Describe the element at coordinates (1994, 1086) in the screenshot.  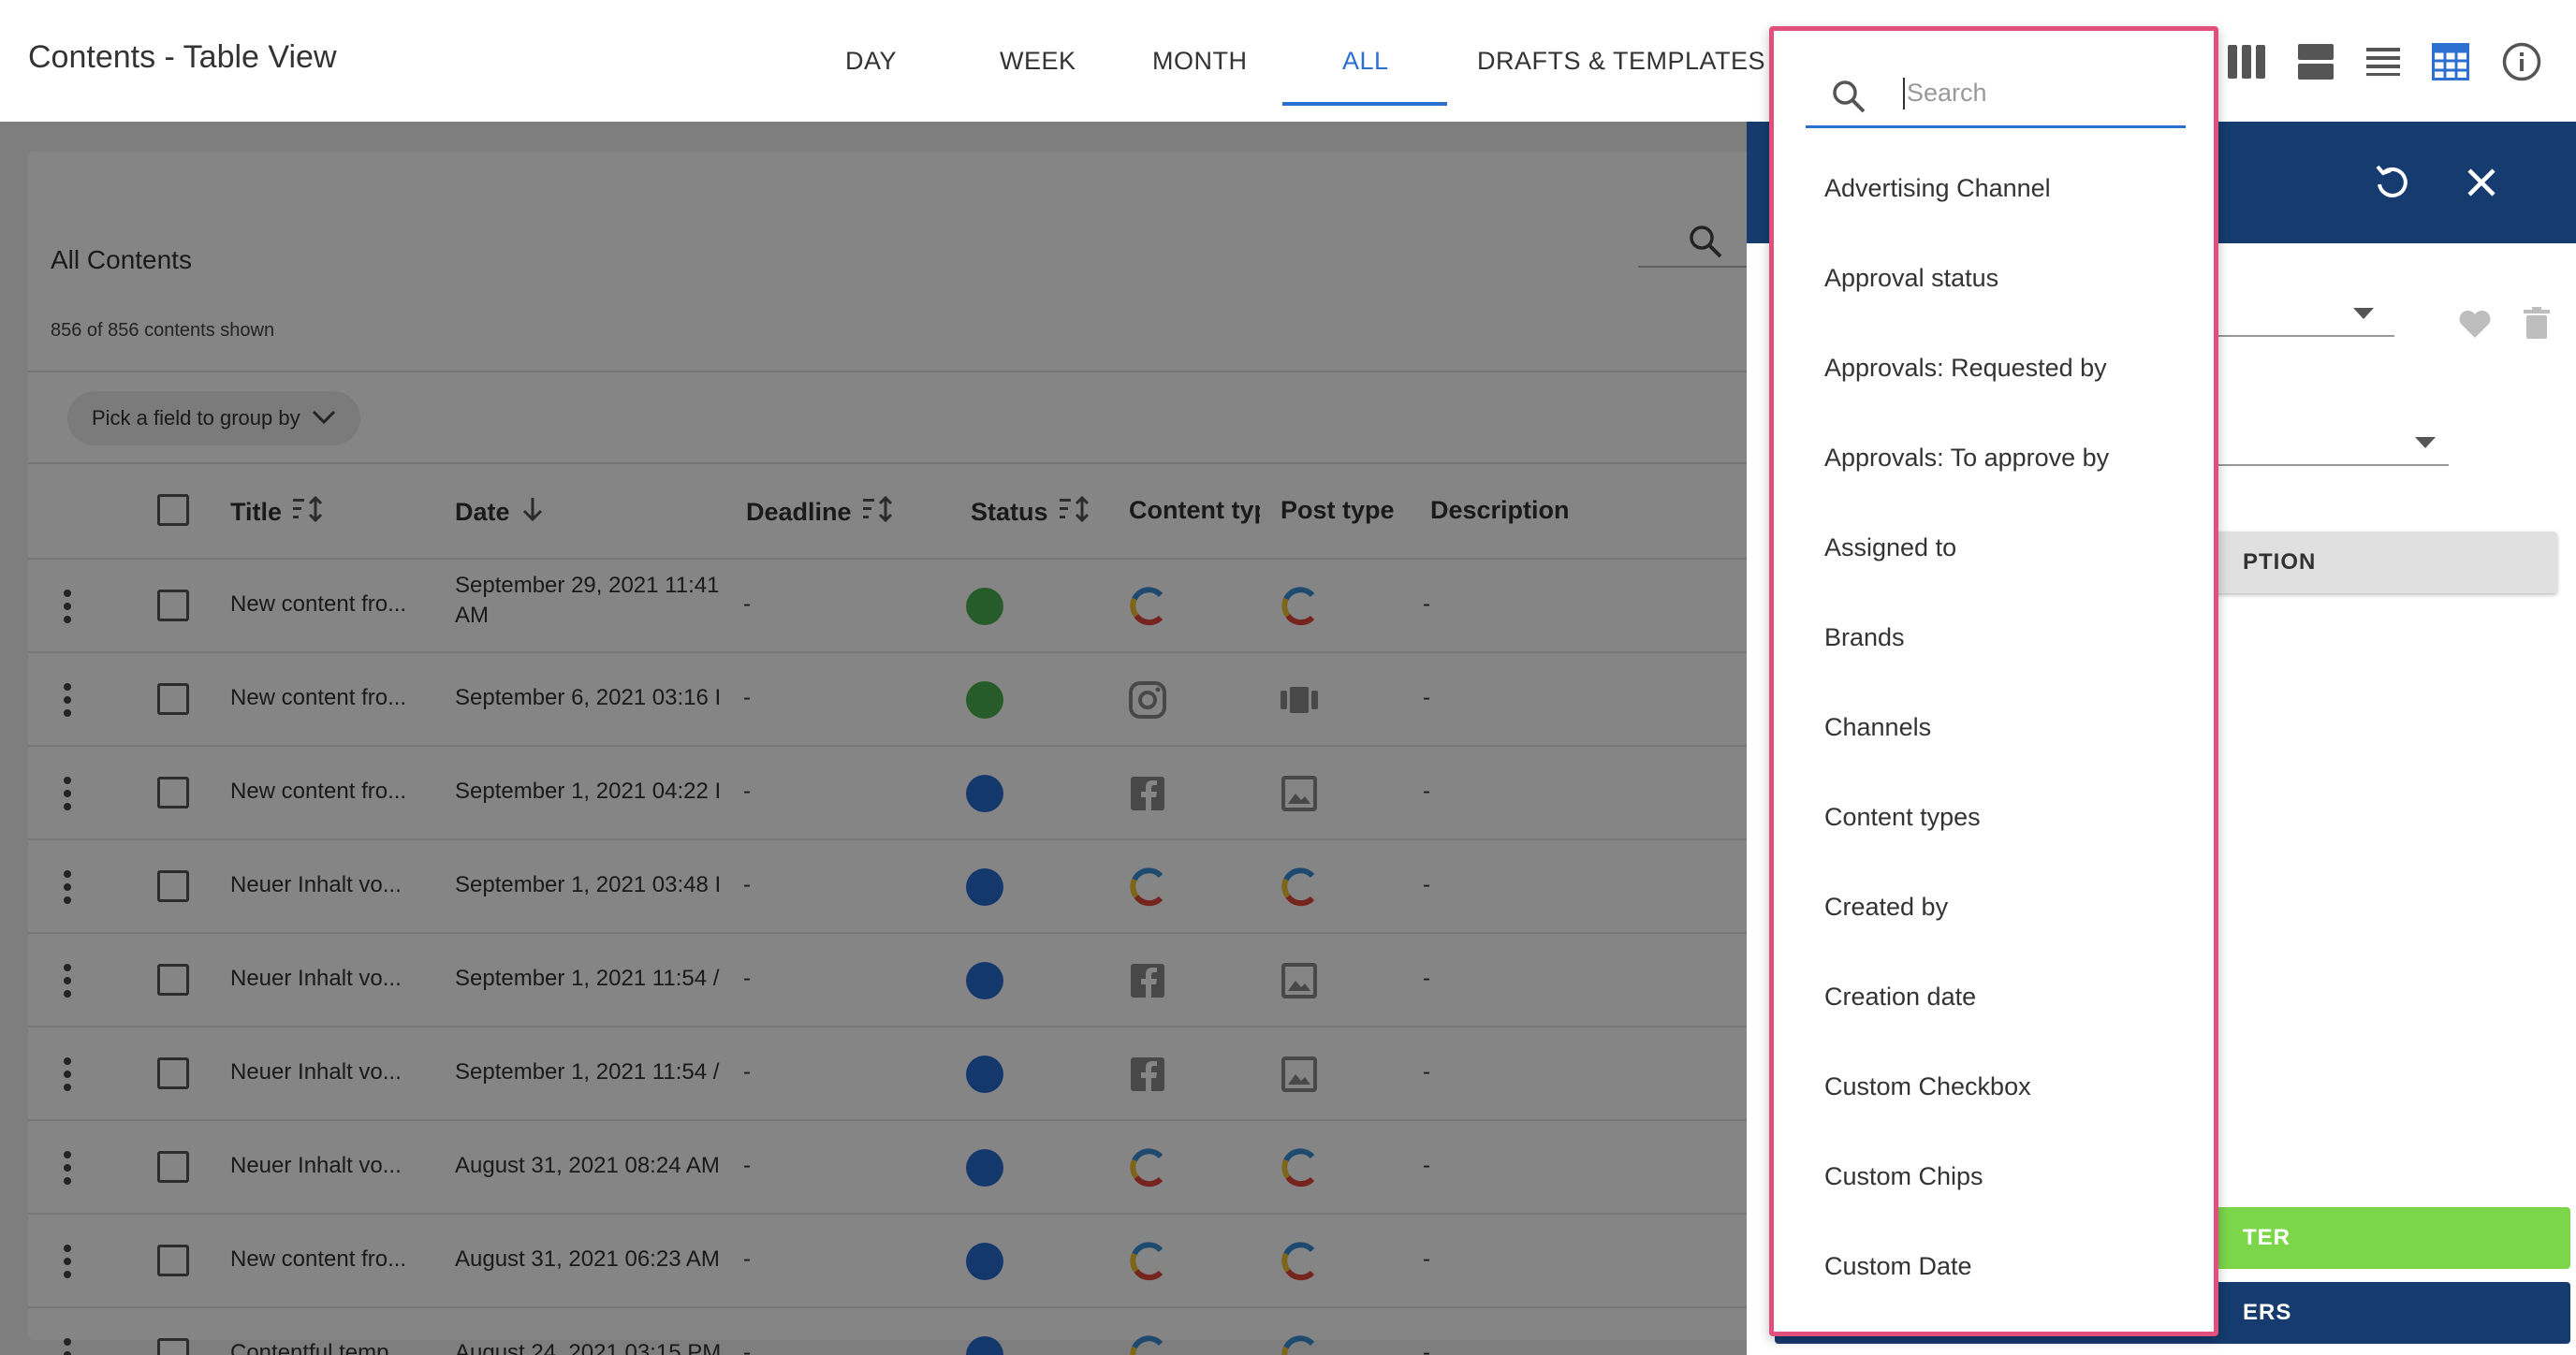
I see `dropdown-option: Custom Checkbox` at that location.